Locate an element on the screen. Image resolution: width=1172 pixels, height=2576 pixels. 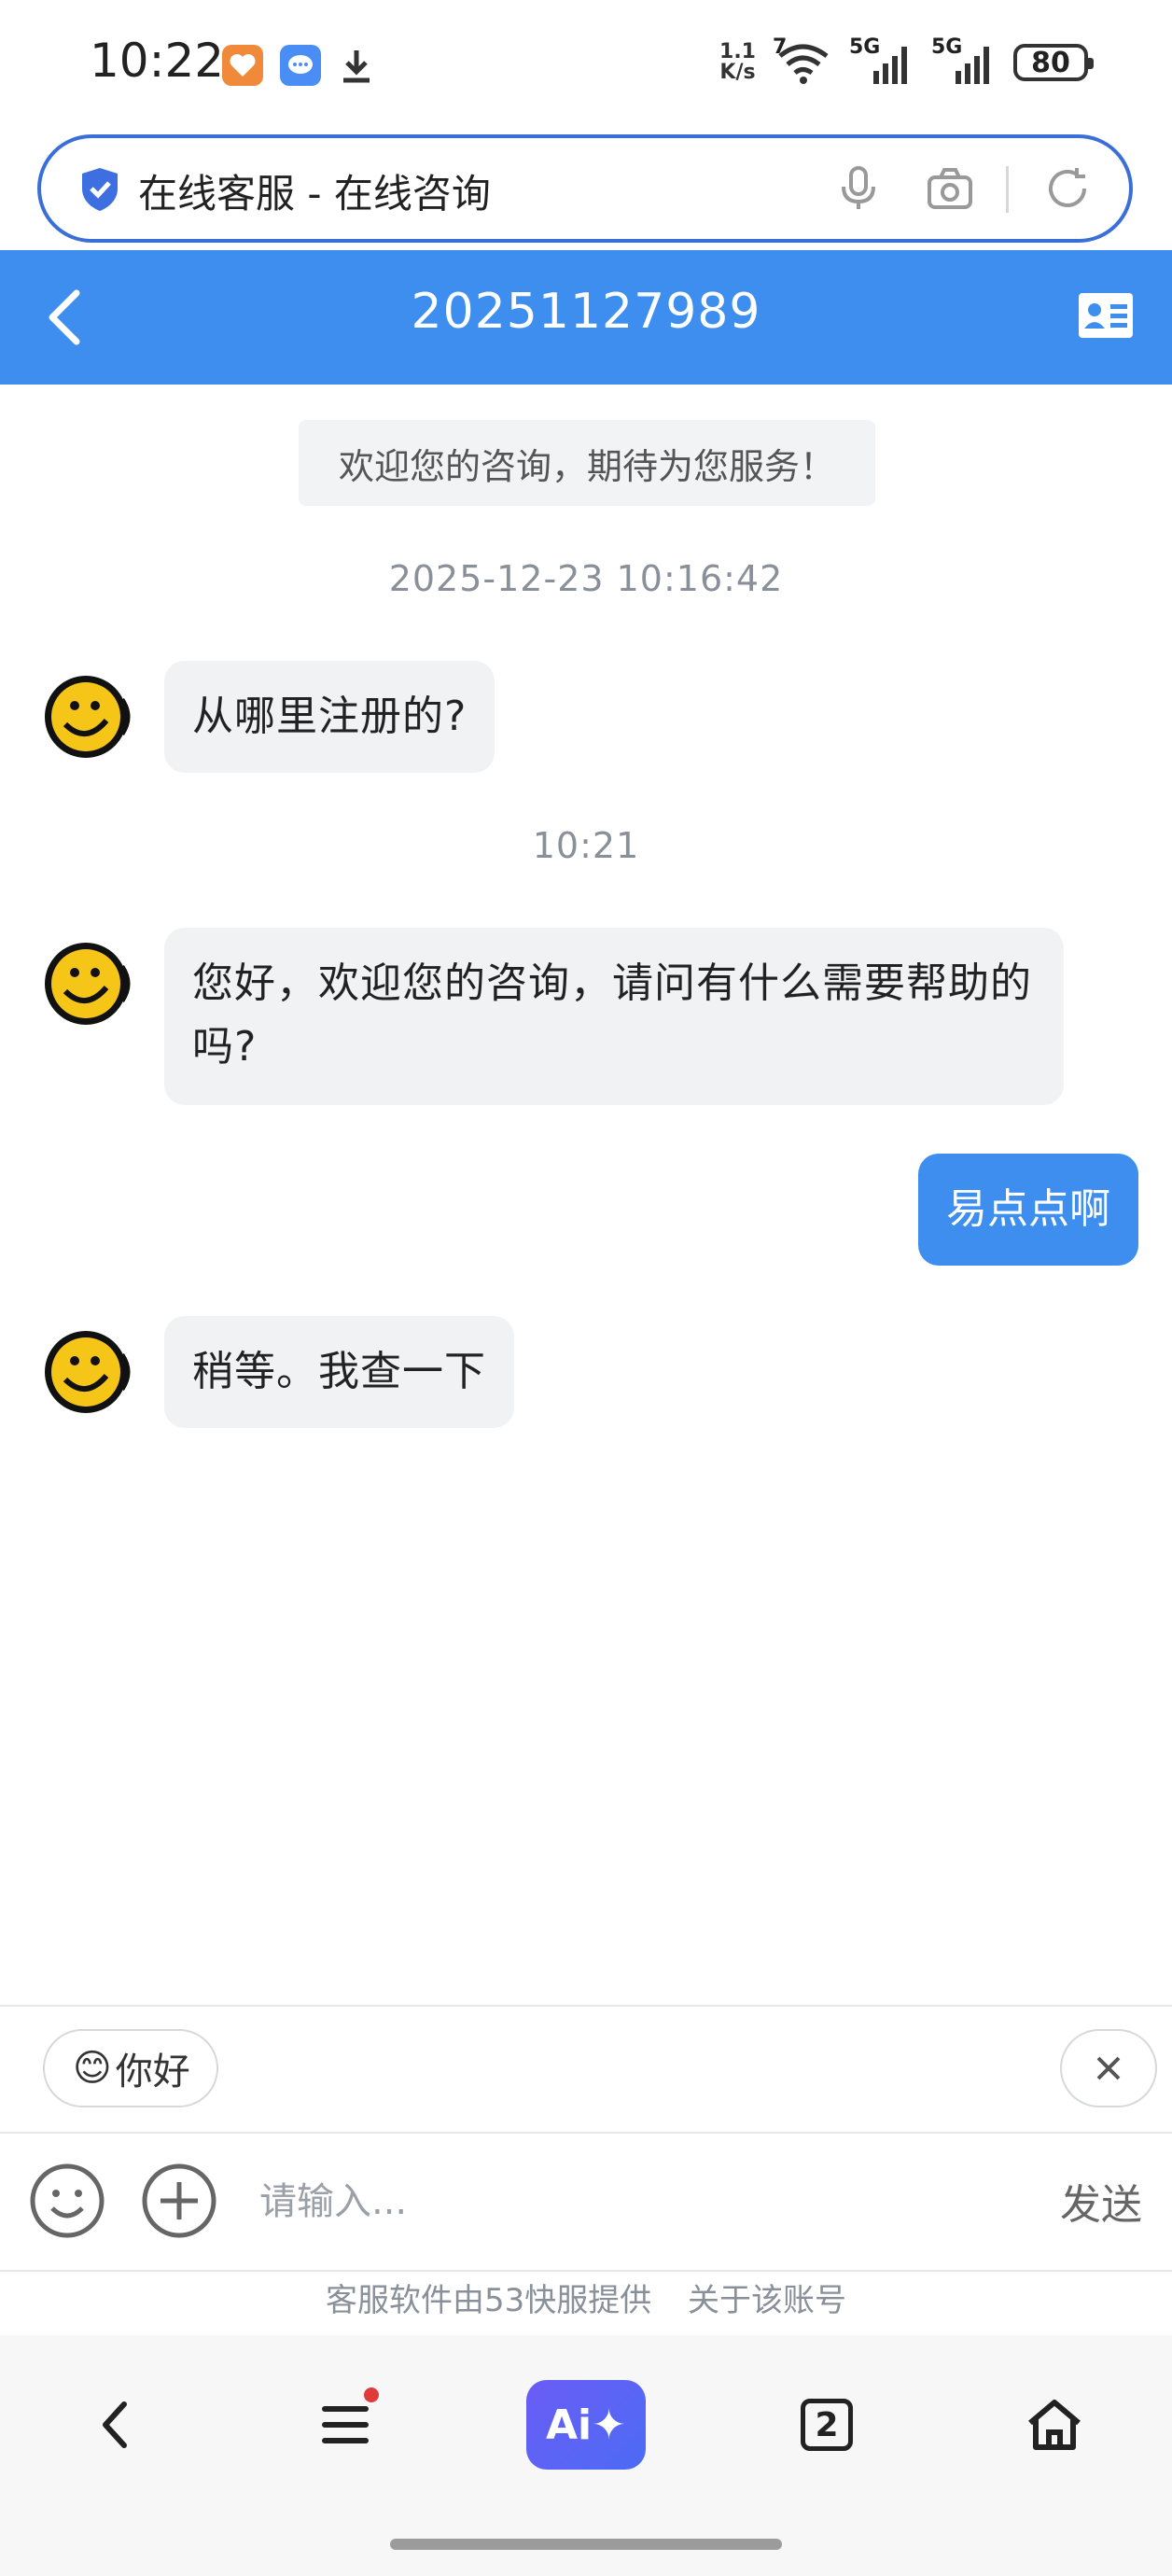
back-icon is located at coordinates (115, 2424).